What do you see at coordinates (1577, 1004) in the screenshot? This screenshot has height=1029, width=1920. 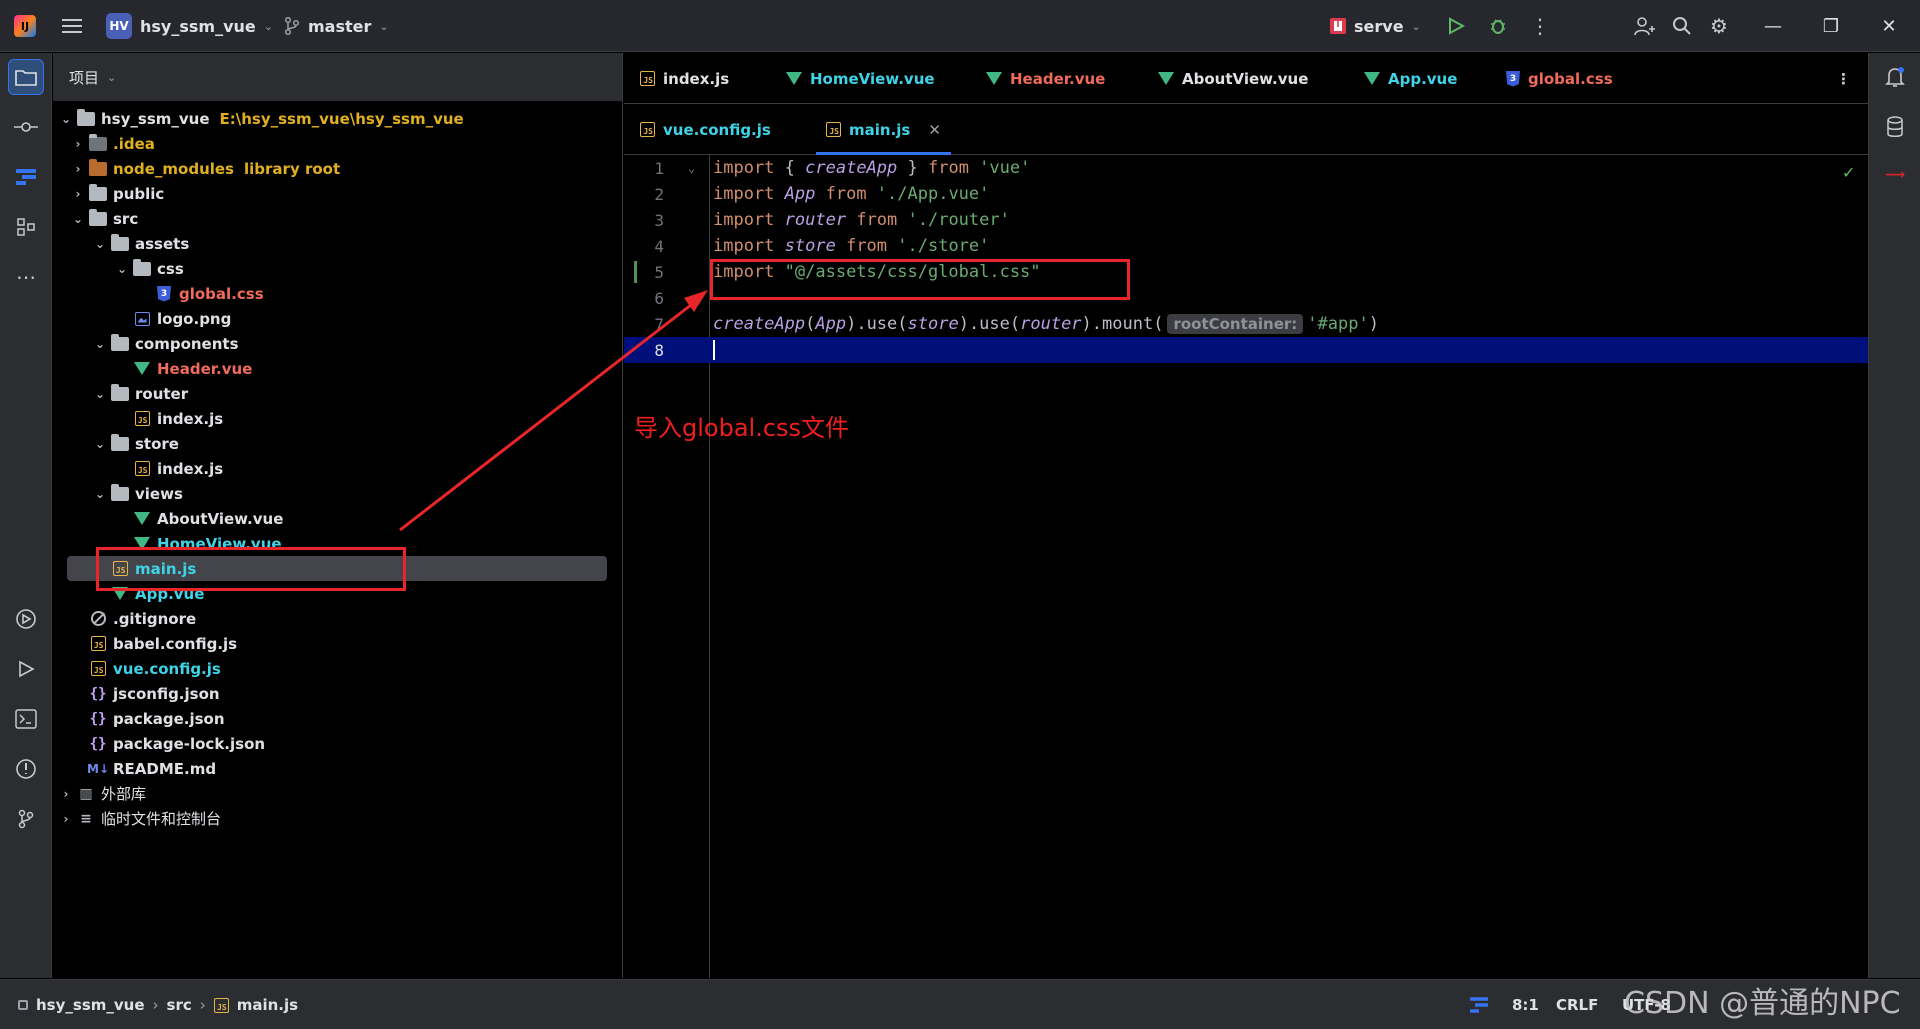 I see `line-separator: CRLF` at bounding box center [1577, 1004].